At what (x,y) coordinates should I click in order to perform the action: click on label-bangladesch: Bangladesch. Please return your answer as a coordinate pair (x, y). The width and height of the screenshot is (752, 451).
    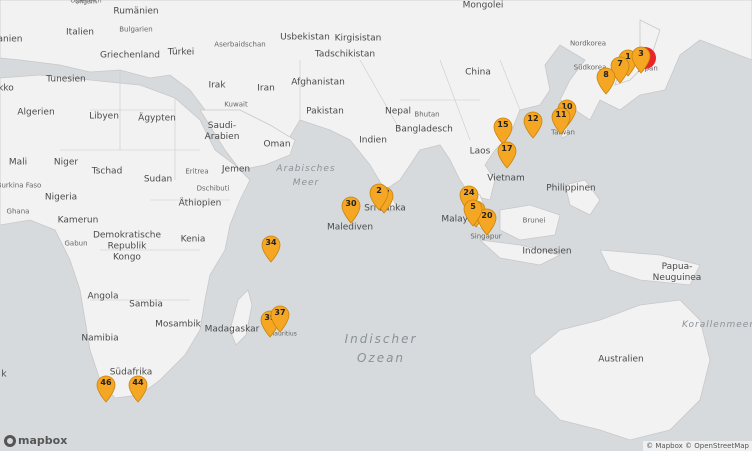
    Looking at the image, I should click on (424, 129).